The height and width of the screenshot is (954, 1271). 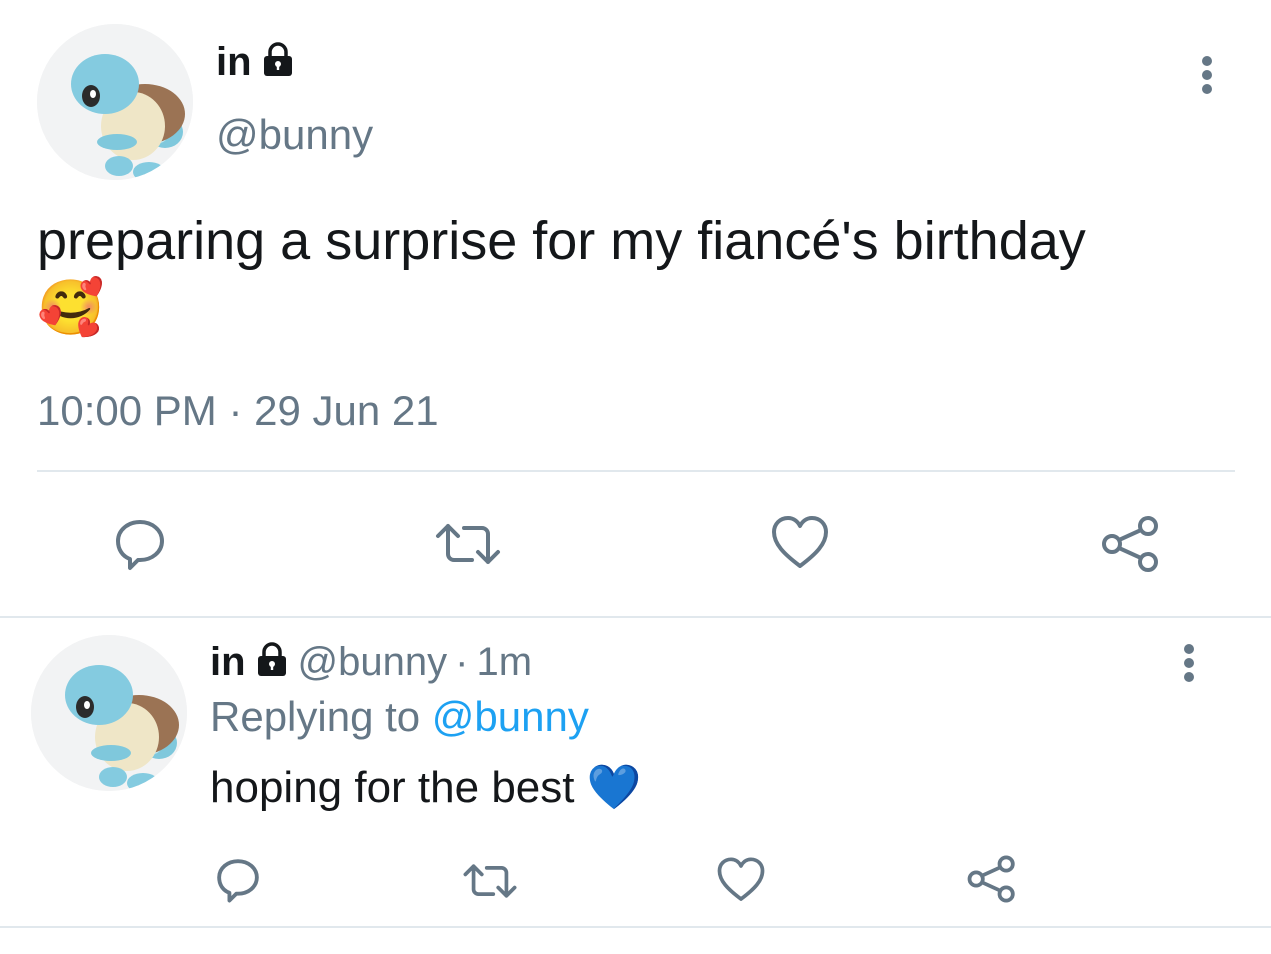 I want to click on avatar, so click(x=115, y=102).